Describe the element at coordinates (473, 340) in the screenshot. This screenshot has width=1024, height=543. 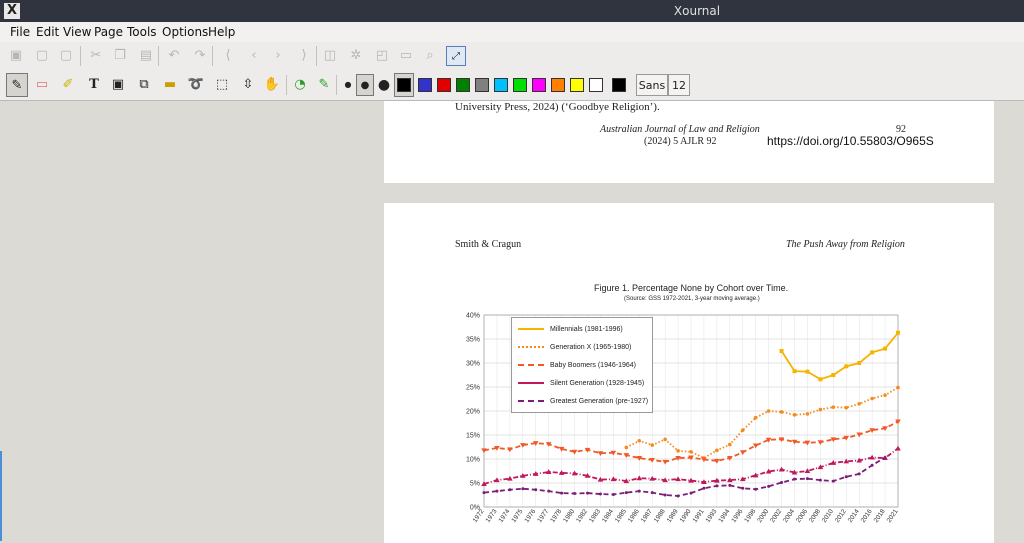
I see `y-tick-label: 35%` at that location.